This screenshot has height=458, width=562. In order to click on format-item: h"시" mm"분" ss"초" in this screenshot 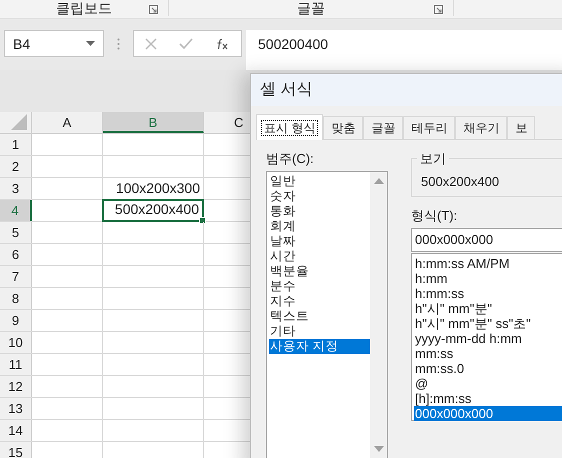, I will do `click(488, 323)`.